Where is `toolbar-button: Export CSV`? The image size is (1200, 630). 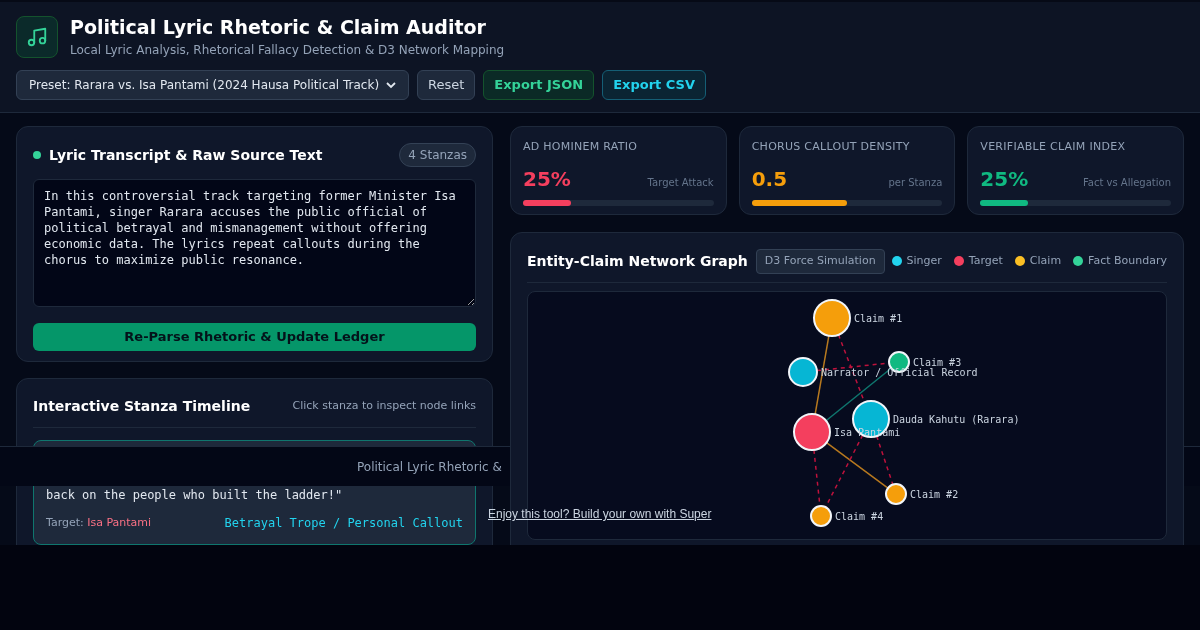 toolbar-button: Export CSV is located at coordinates (654, 85).